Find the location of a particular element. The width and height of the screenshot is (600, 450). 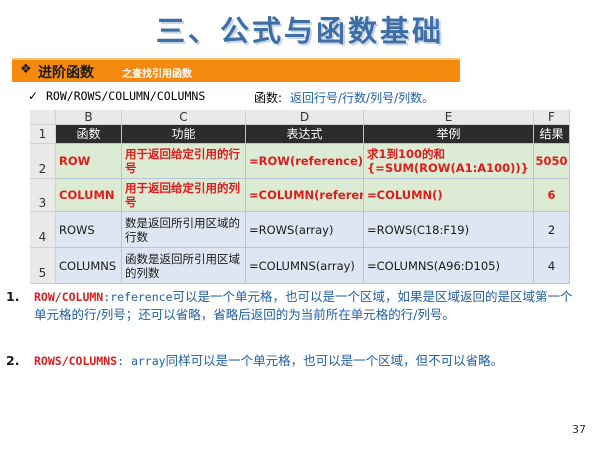

note-1-term: reference is located at coordinates (141, 297).